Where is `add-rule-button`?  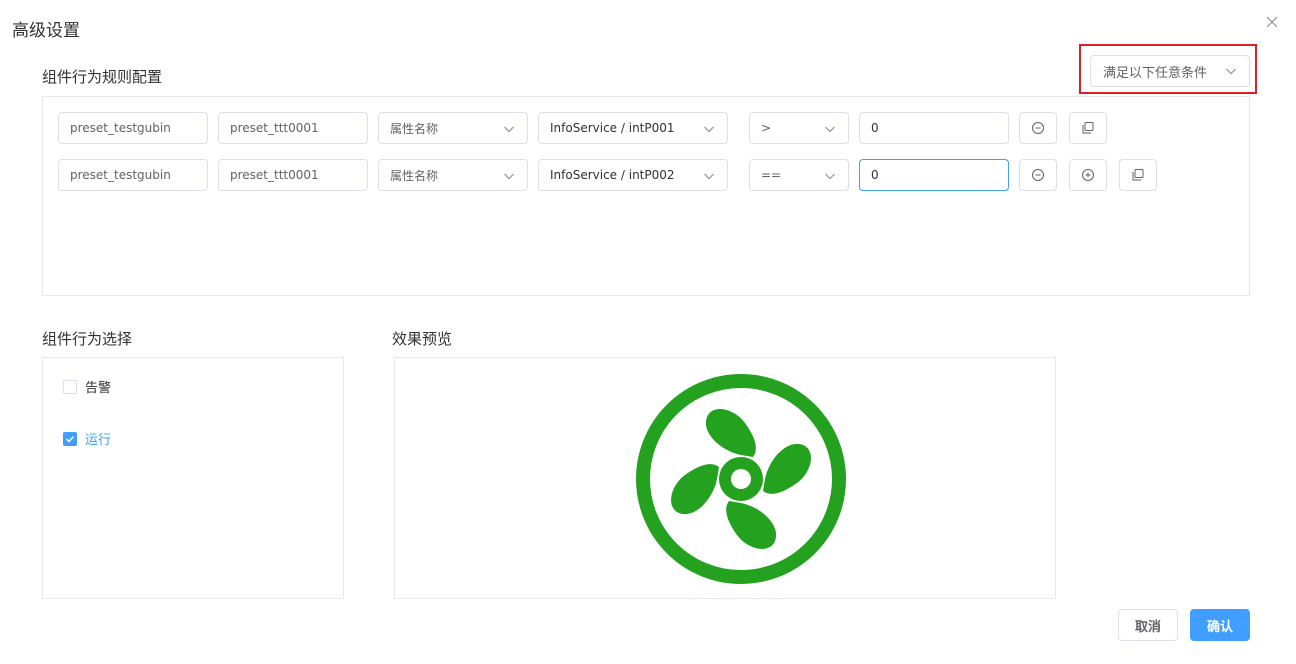
add-rule-button is located at coordinates (1088, 175).